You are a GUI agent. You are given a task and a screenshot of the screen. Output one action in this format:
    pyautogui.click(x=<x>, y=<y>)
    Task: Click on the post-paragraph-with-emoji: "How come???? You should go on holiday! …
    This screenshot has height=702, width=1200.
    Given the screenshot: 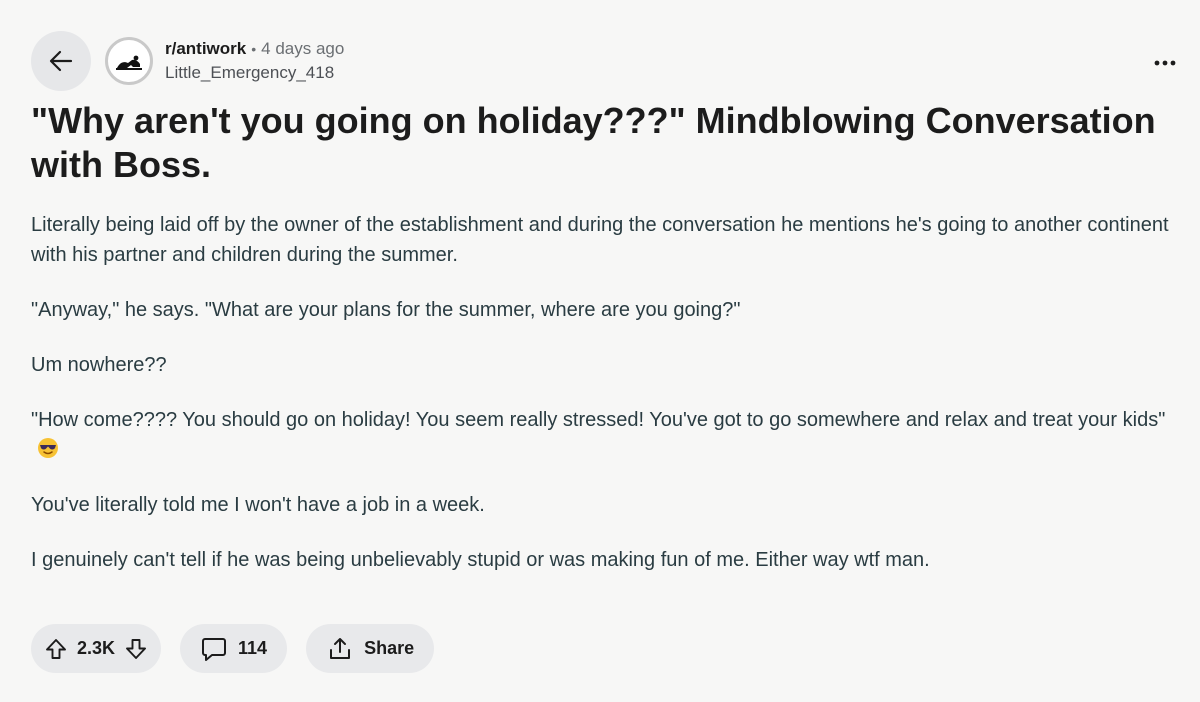 What is the action you would take?
    pyautogui.click(x=608, y=435)
    